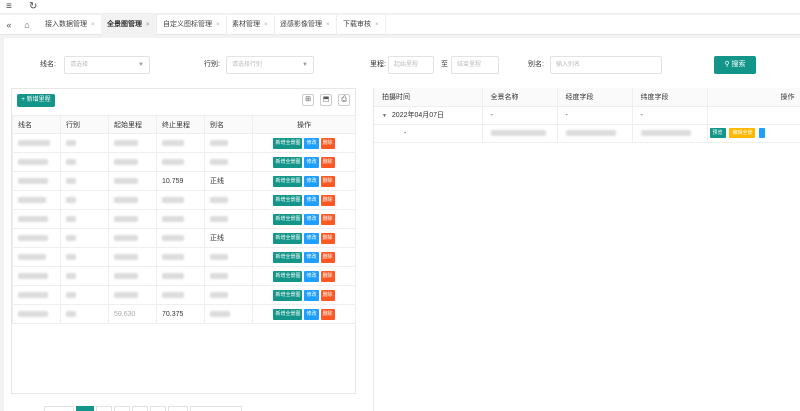  I want to click on page-current, so click(85, 408).